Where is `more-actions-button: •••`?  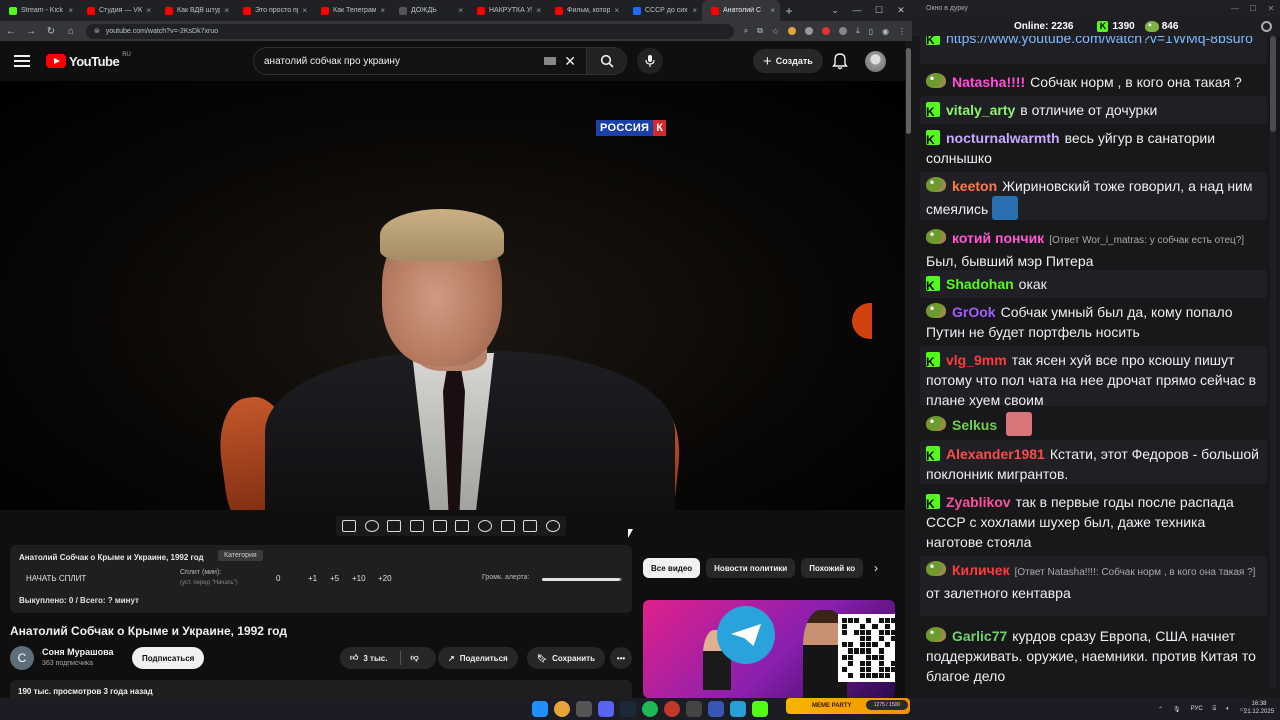 more-actions-button: ••• is located at coordinates (621, 658).